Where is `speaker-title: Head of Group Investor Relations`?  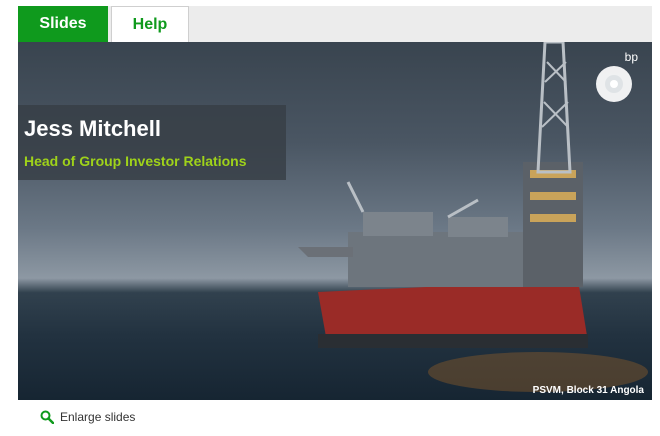
speaker-title: Head of Group Investor Relations is located at coordinates (135, 161).